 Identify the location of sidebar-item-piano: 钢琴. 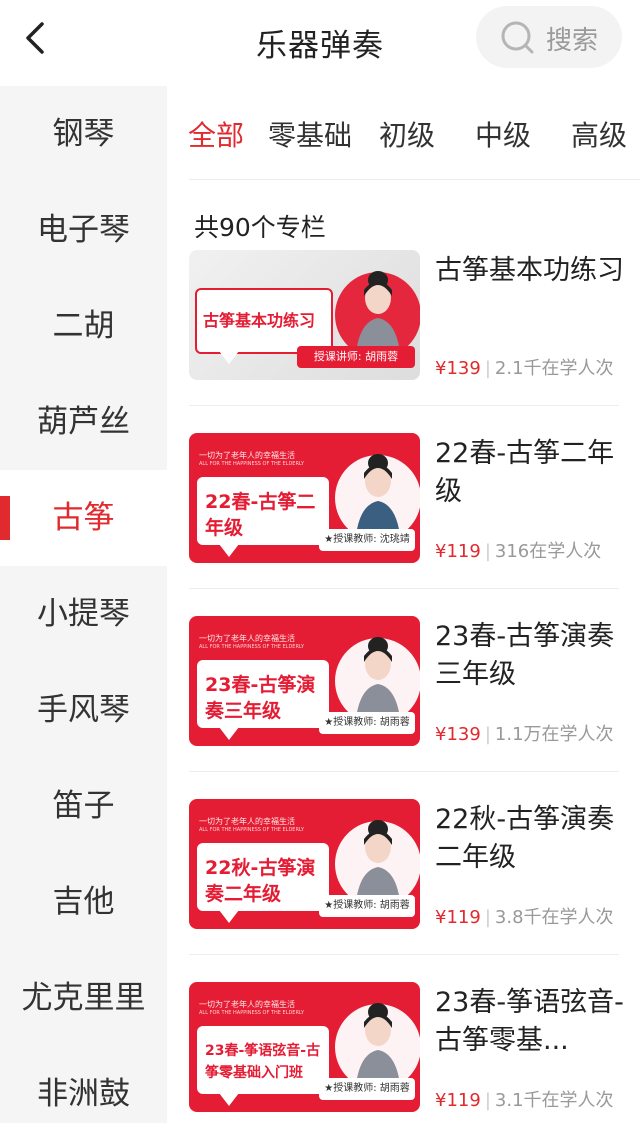
(83, 134).